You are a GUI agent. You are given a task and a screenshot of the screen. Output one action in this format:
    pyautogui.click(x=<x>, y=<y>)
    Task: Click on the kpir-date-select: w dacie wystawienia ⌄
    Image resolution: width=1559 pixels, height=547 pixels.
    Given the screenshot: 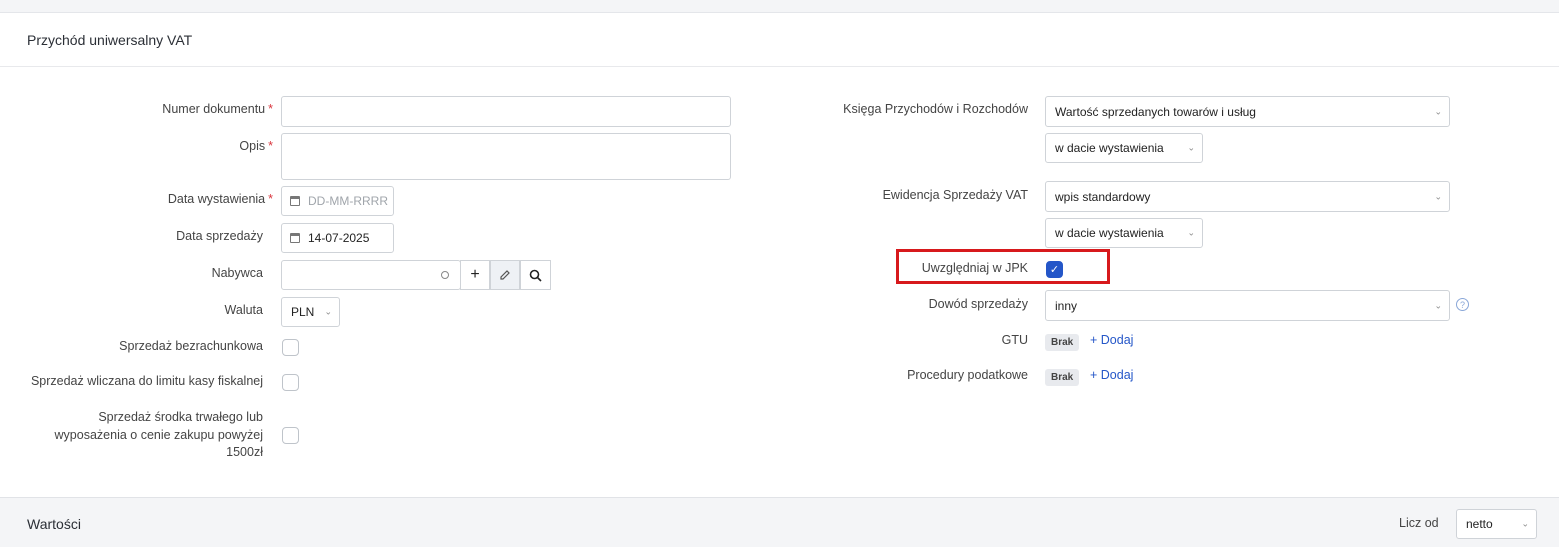 What is the action you would take?
    pyautogui.click(x=1124, y=148)
    